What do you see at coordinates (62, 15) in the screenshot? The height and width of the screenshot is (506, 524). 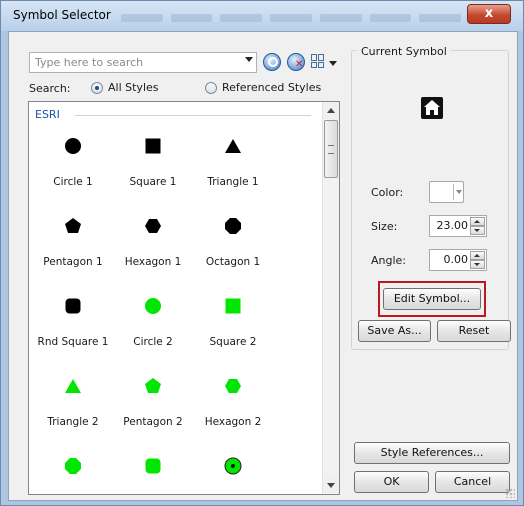 I see `window-title: Symbol Selector` at bounding box center [62, 15].